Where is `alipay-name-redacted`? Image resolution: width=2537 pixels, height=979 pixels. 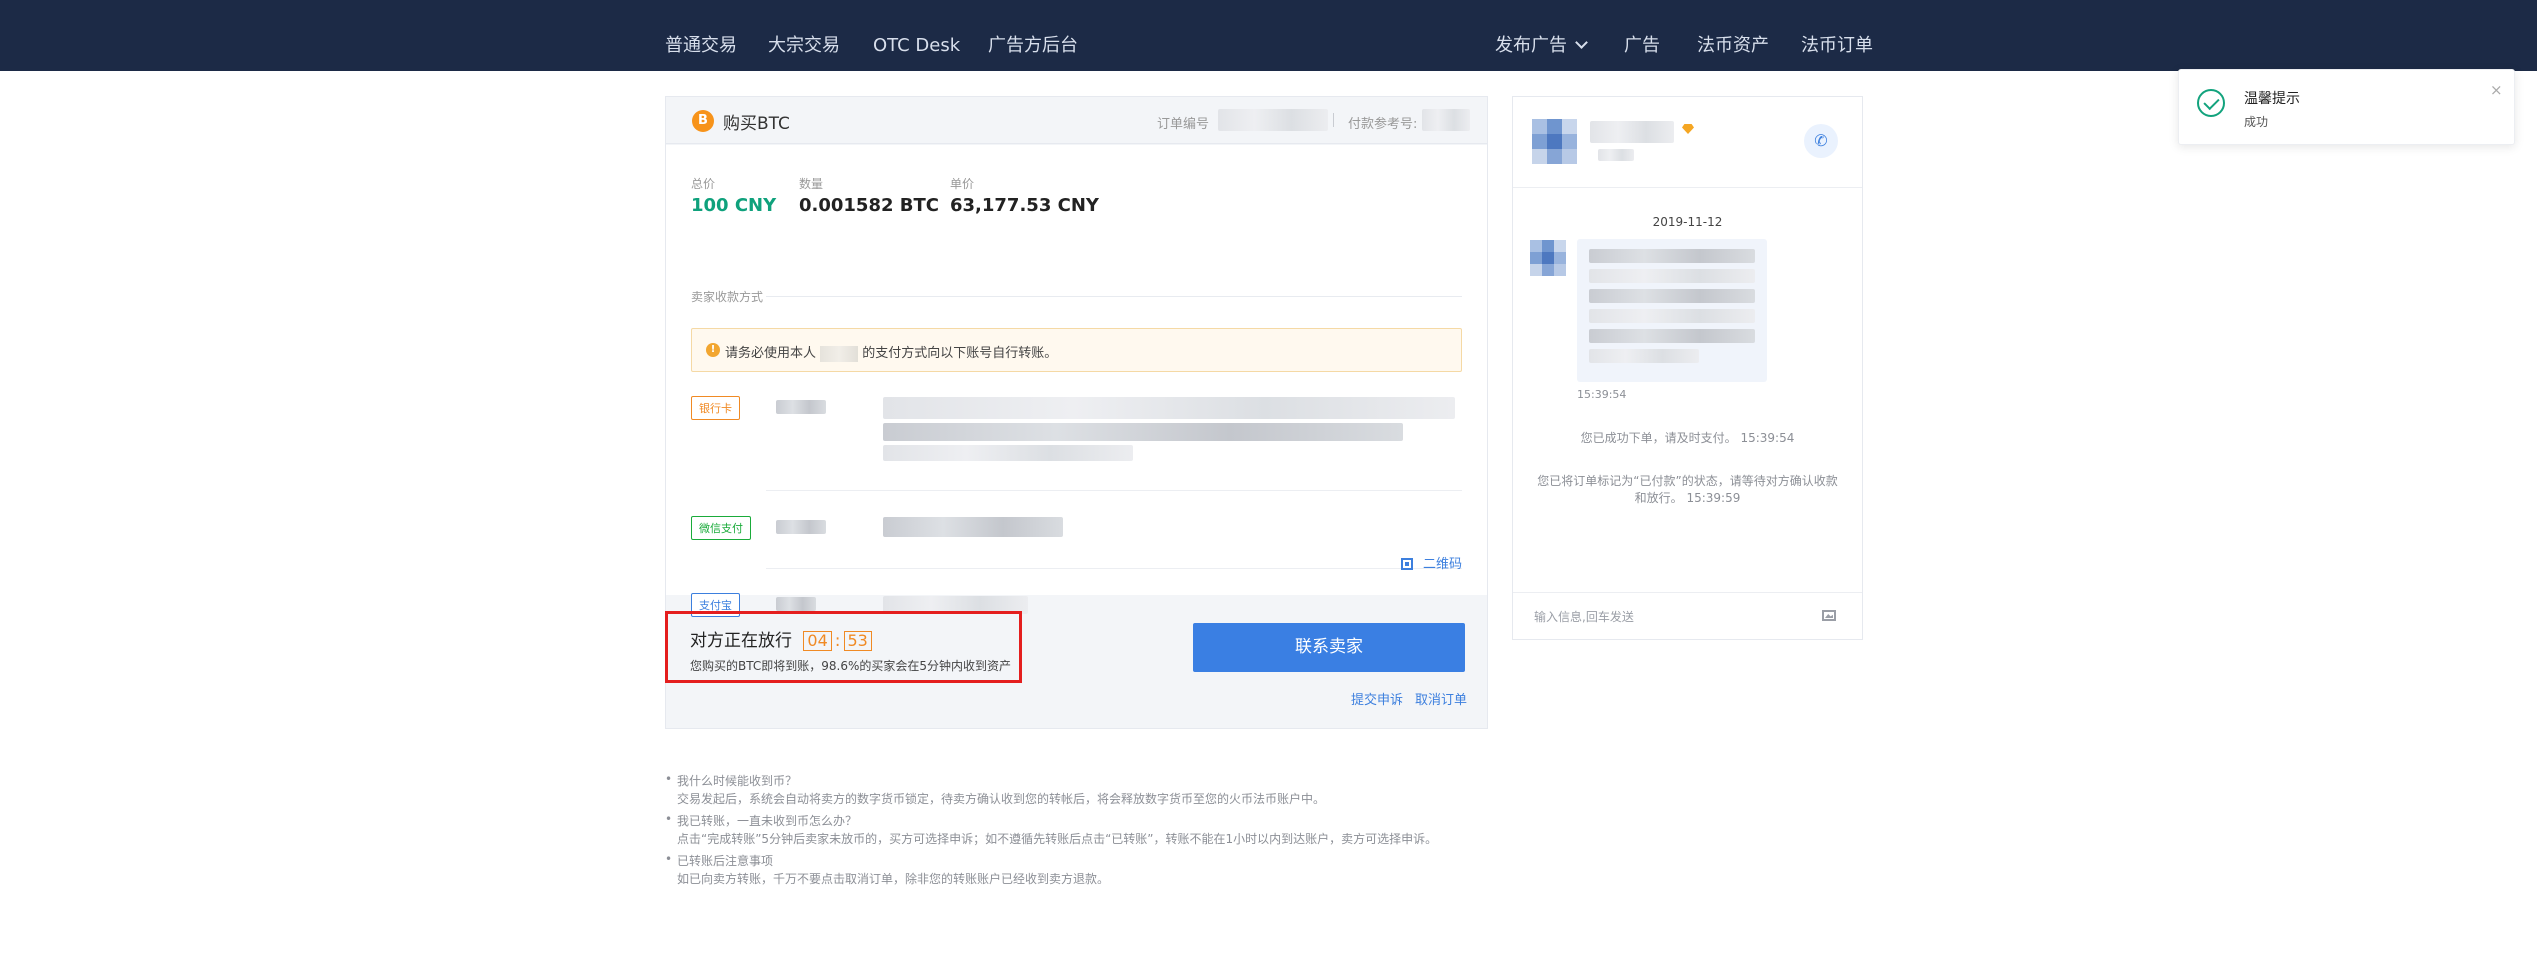
alipay-name-redacted is located at coordinates (796, 604).